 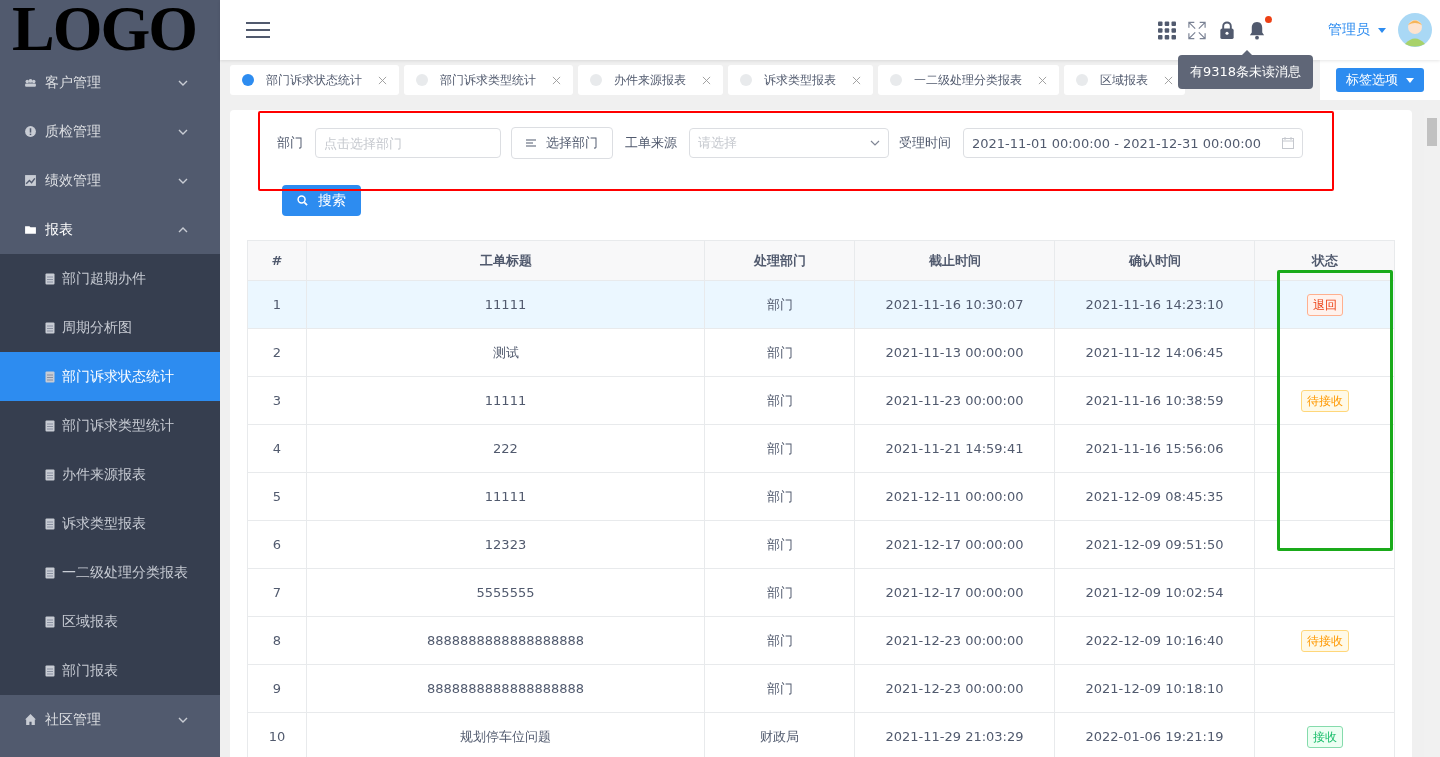 I want to click on table-cell: 1, so click(x=277, y=304).